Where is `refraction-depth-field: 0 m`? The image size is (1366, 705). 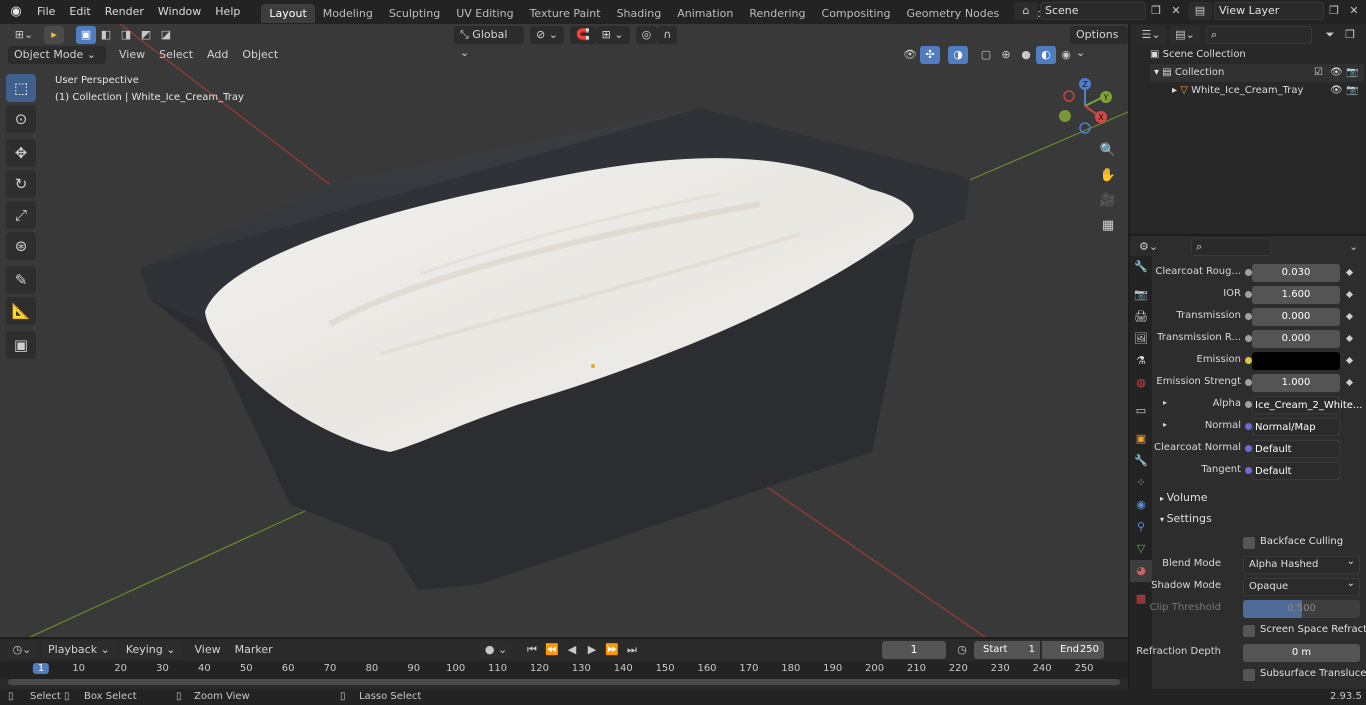 refraction-depth-field: 0 m is located at coordinates (1301, 653).